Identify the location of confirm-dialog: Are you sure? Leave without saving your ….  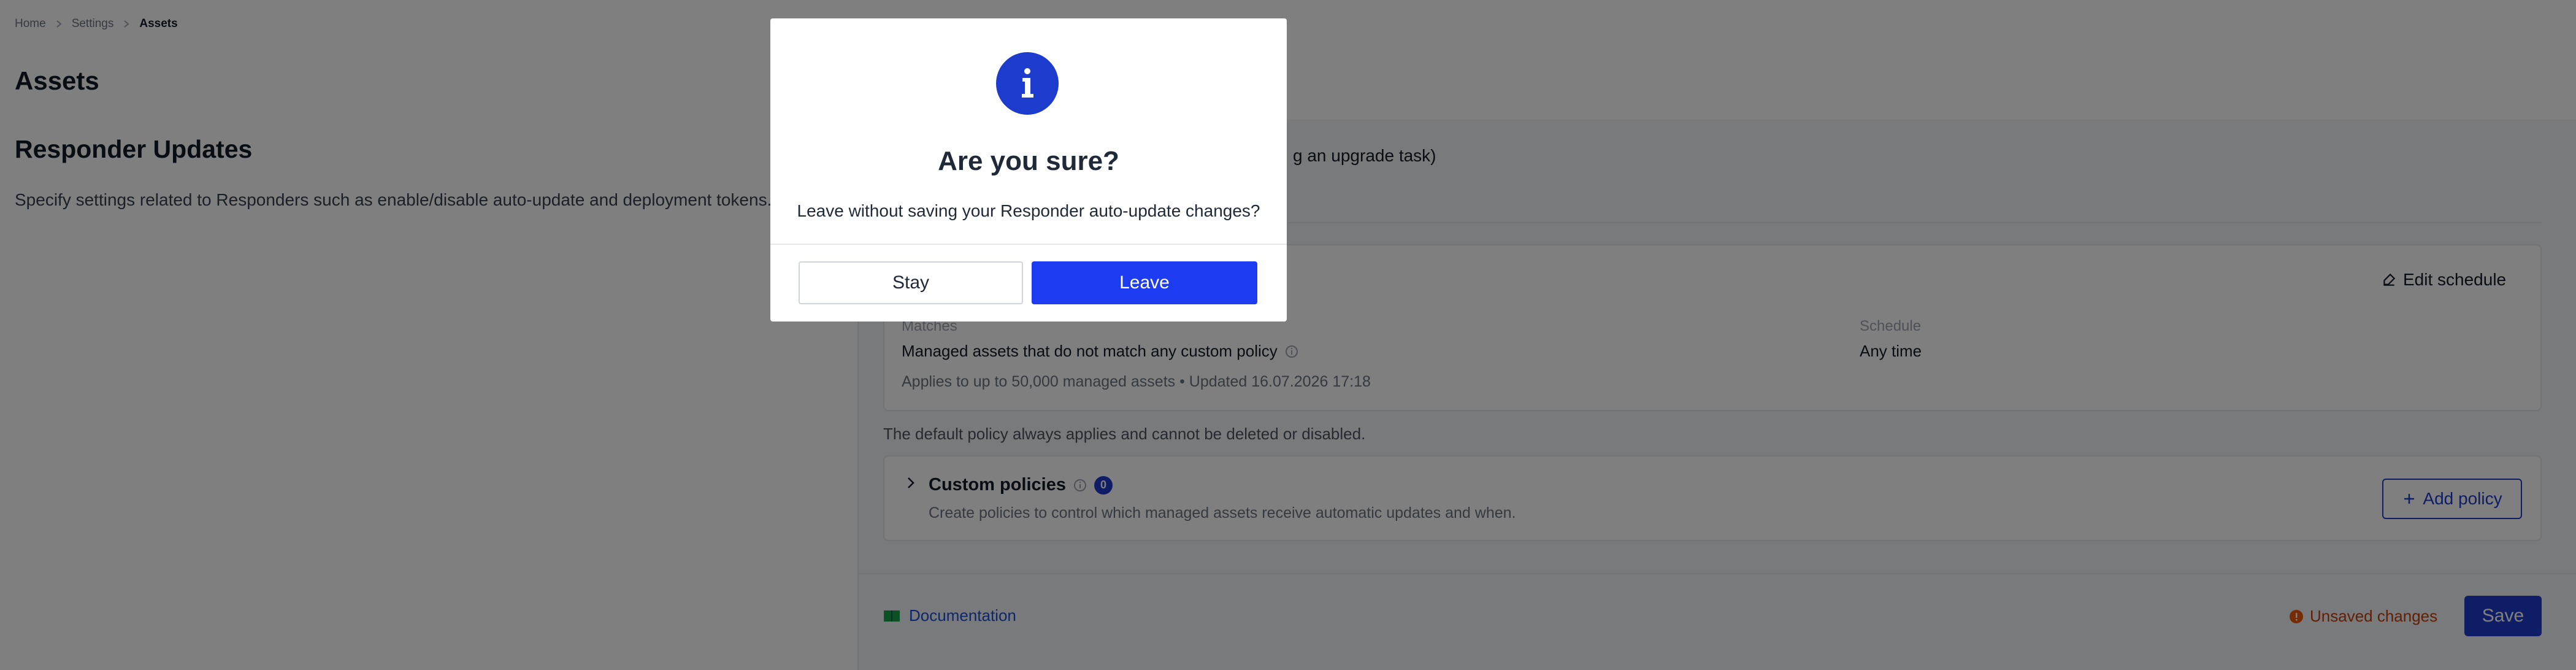
(1028, 170).